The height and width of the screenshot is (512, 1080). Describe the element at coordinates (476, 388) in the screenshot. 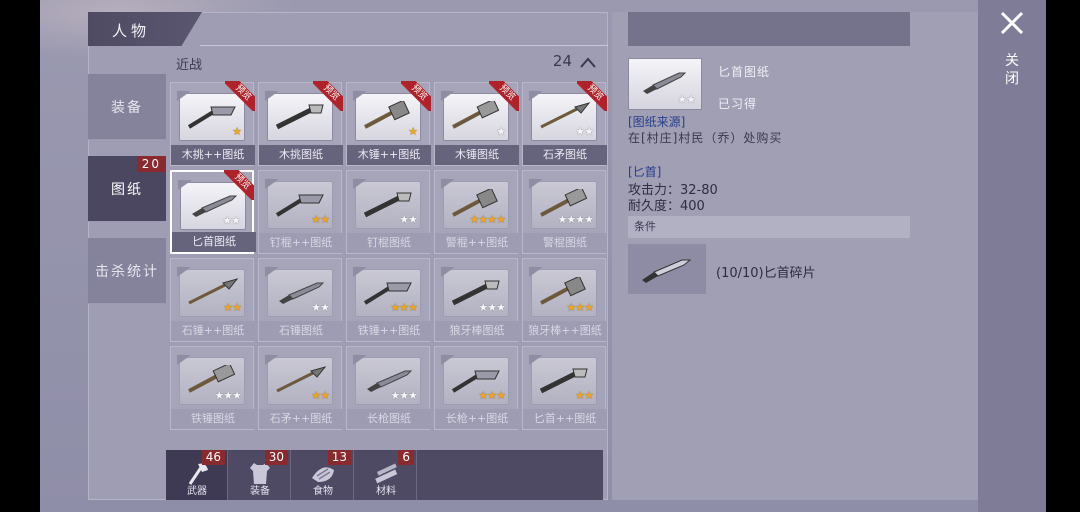

I see `blueprint-item: ★★★ 长枪++图纸` at that location.